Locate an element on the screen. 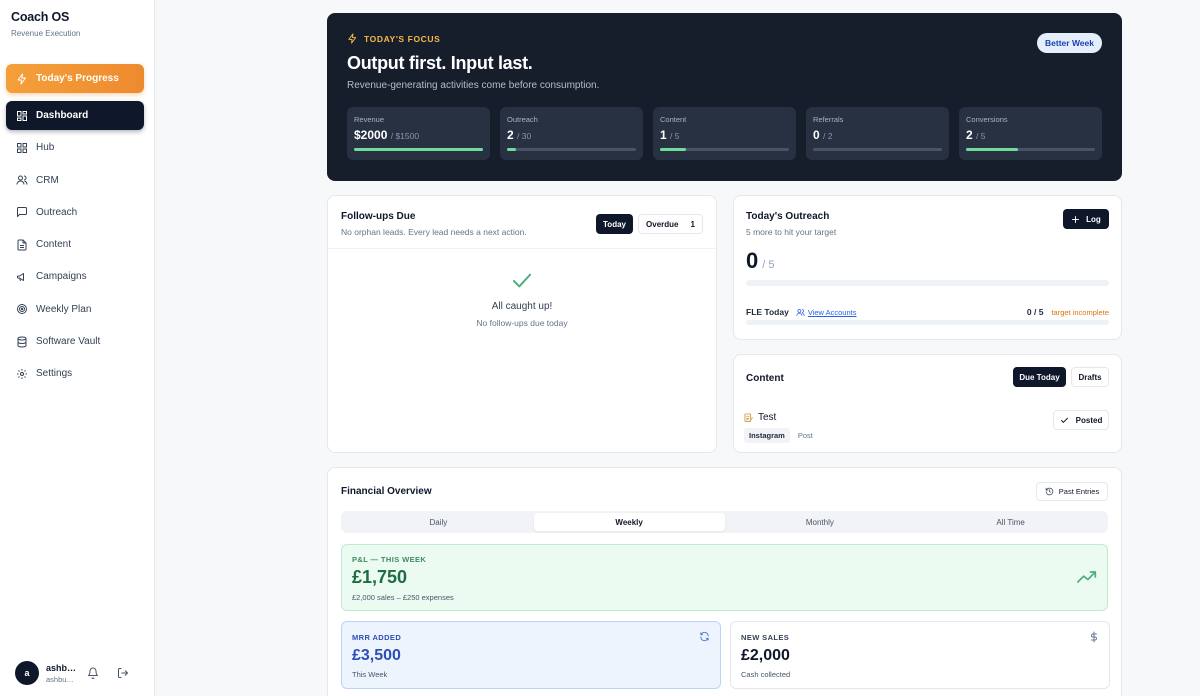  better-week-badge: Better Week is located at coordinates (1069, 43).